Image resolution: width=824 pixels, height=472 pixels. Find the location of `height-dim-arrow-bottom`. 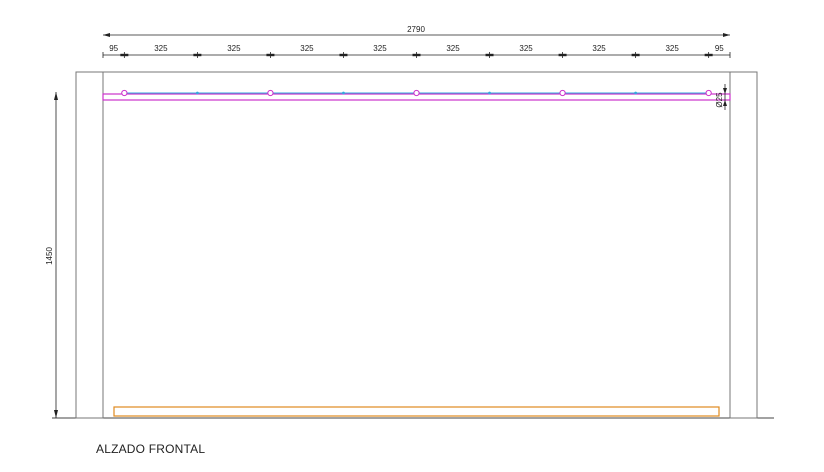

height-dim-arrow-bottom is located at coordinates (56, 414).